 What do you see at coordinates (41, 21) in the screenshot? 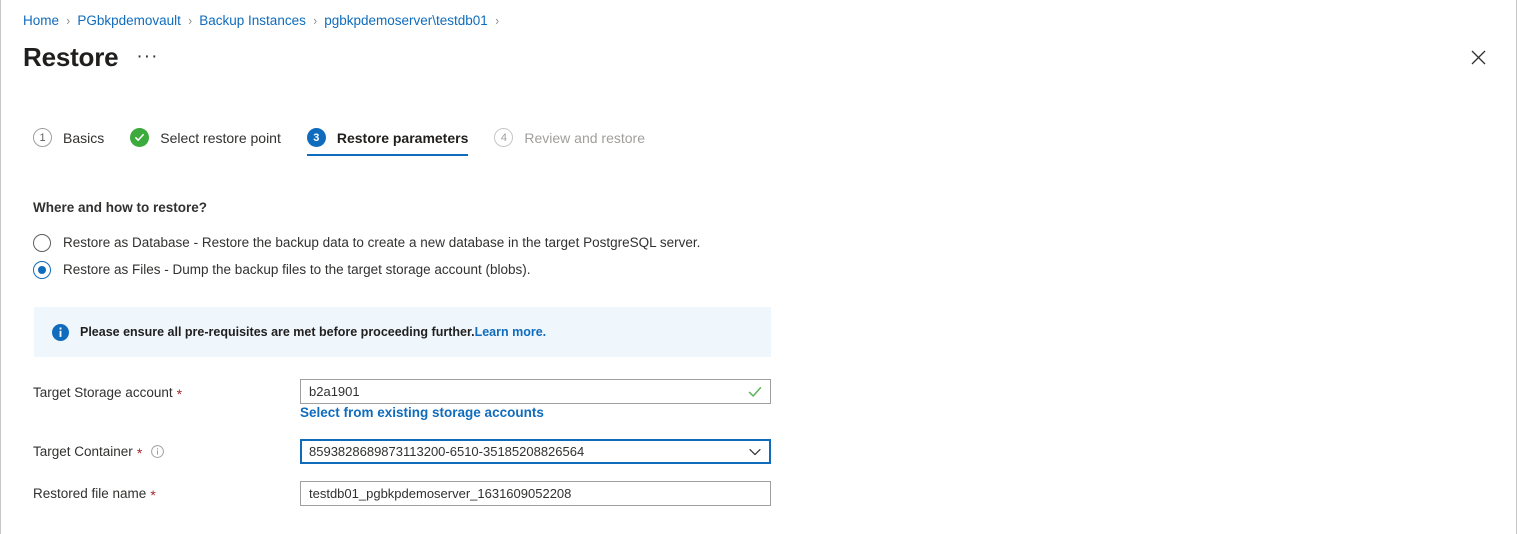
I see `breadcrumb-item-home: Home` at bounding box center [41, 21].